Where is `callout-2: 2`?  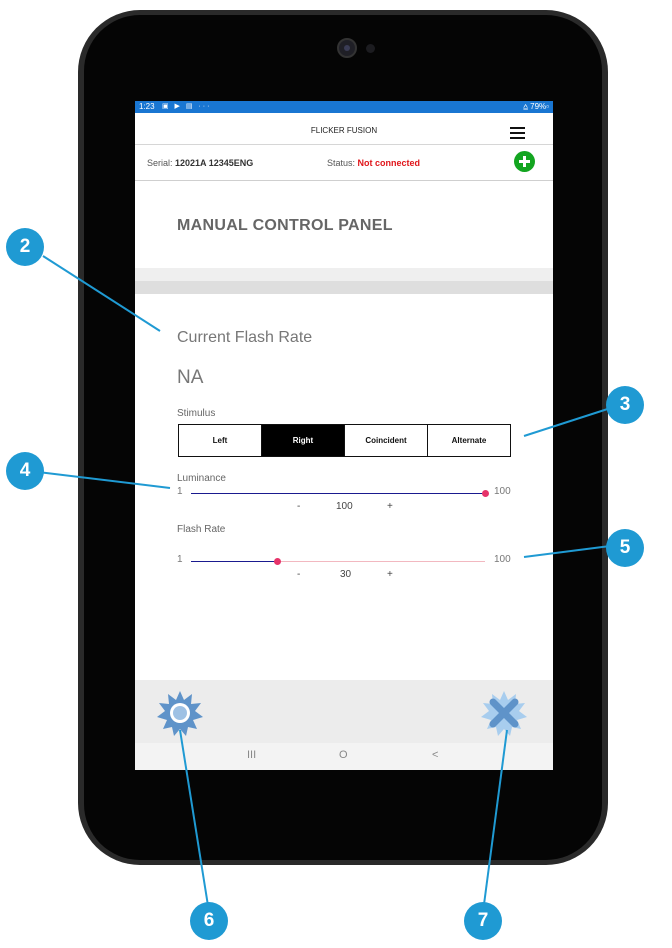
callout-2: 2 is located at coordinates (25, 247).